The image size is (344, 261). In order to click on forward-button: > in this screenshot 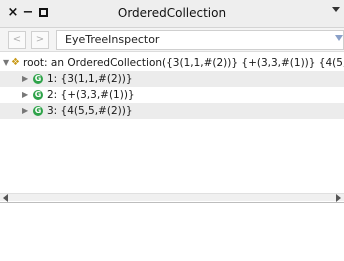, I will do `click(40, 40)`.